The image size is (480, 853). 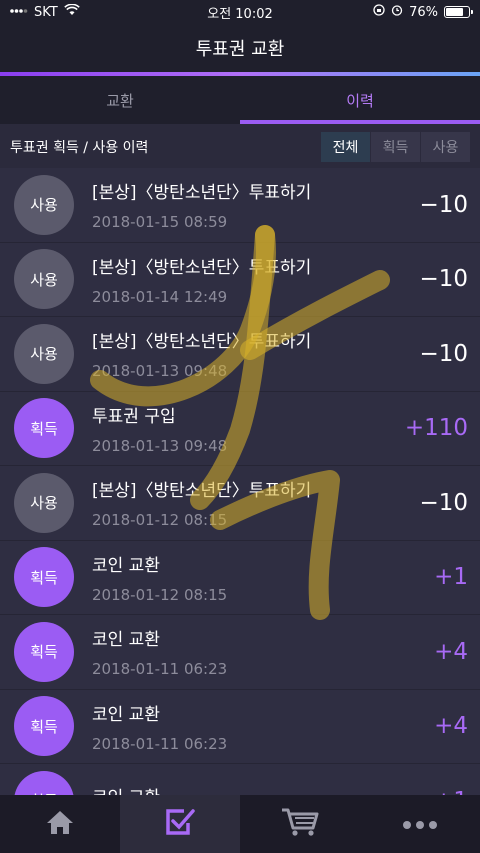 I want to click on more-icon, so click(x=420, y=824).